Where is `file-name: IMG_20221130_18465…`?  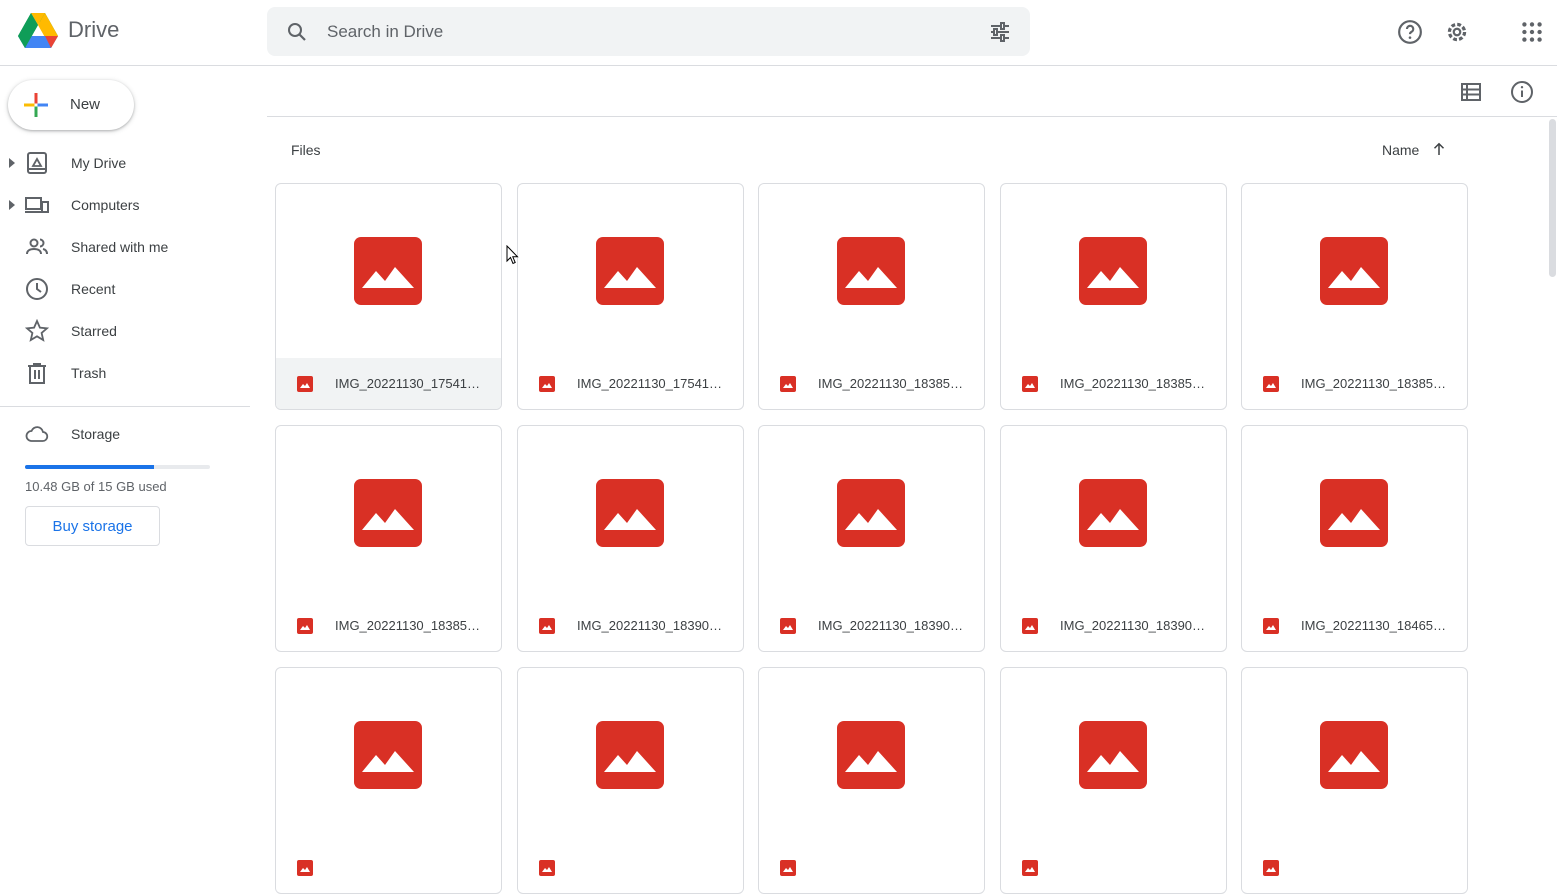
file-name: IMG_20221130_18465… is located at coordinates (1374, 625).